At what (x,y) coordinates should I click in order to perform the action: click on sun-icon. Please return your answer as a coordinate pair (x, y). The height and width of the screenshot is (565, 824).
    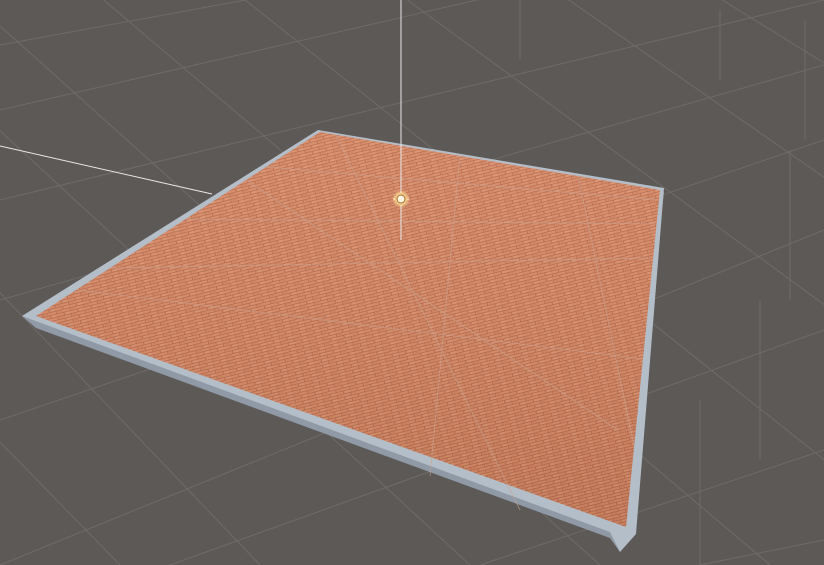
    Looking at the image, I should click on (401, 199).